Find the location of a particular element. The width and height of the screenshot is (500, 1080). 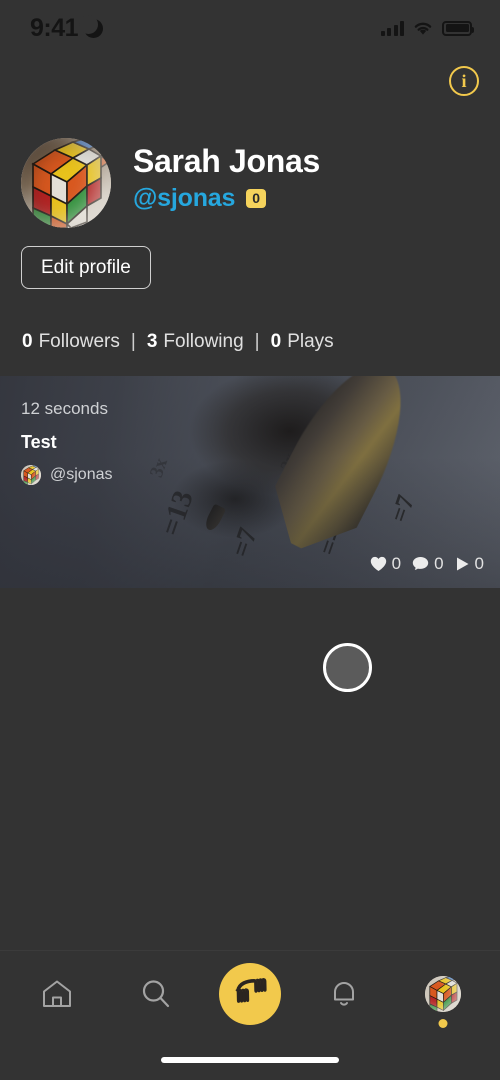

post-duration: 12 seconds is located at coordinates (64, 408).